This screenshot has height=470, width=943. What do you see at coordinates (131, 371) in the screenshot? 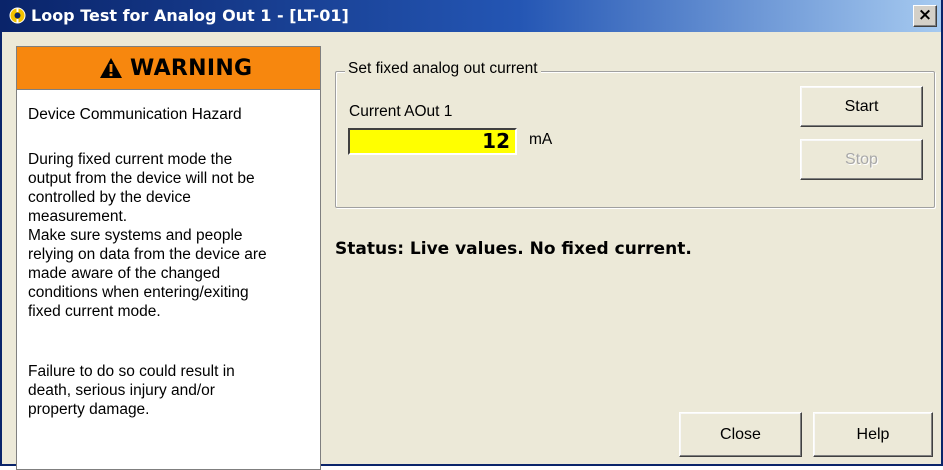
I see `warning-footer-line: Failure to do so could result in` at bounding box center [131, 371].